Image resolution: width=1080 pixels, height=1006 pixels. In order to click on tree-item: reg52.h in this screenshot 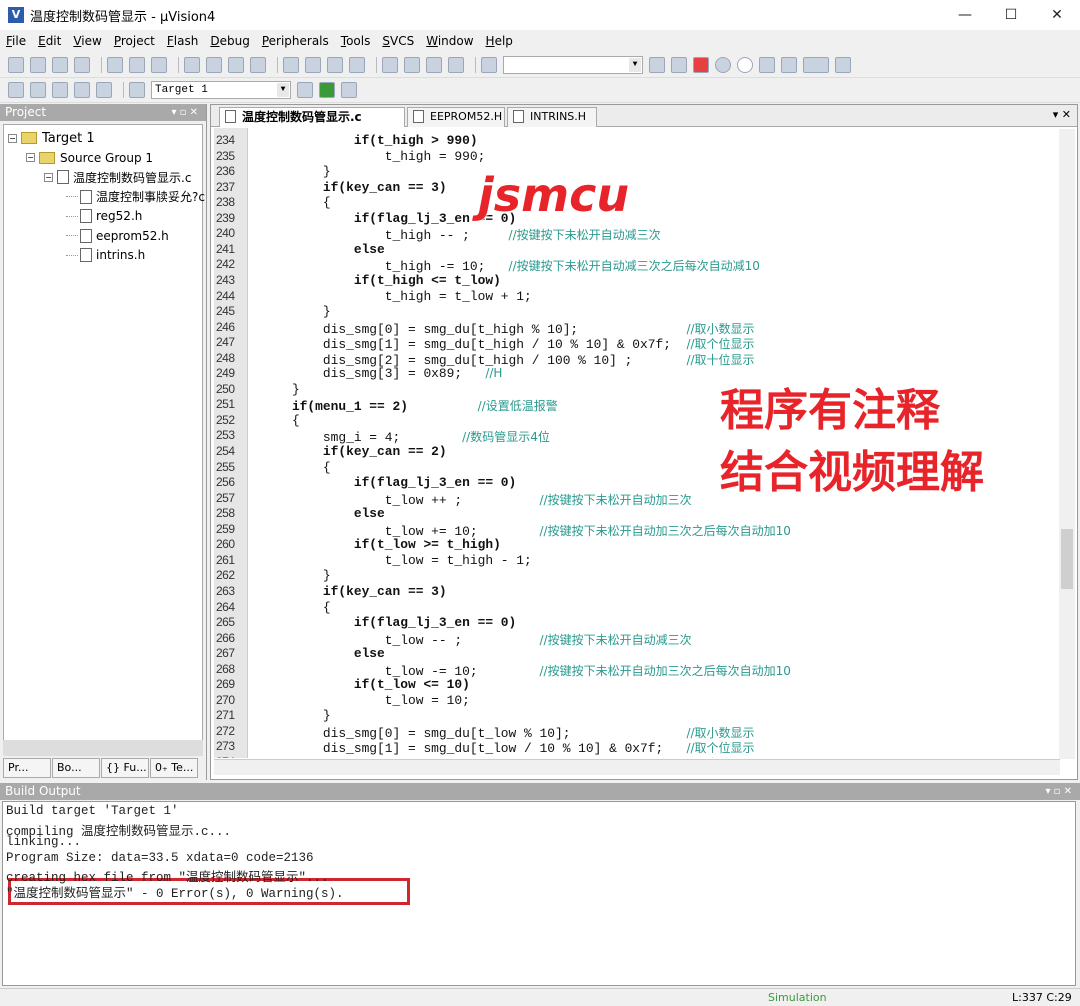, I will do `click(104, 216)`.